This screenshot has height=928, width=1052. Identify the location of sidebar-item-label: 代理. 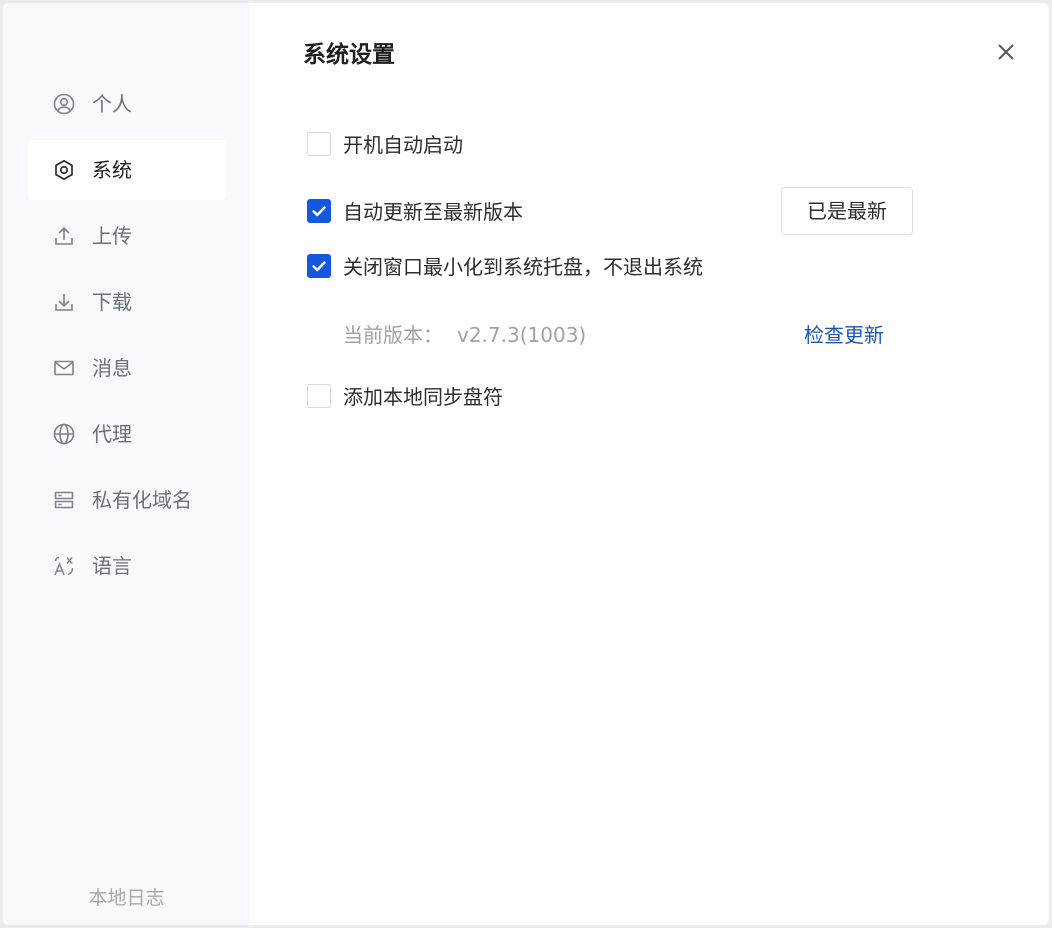
(112, 434).